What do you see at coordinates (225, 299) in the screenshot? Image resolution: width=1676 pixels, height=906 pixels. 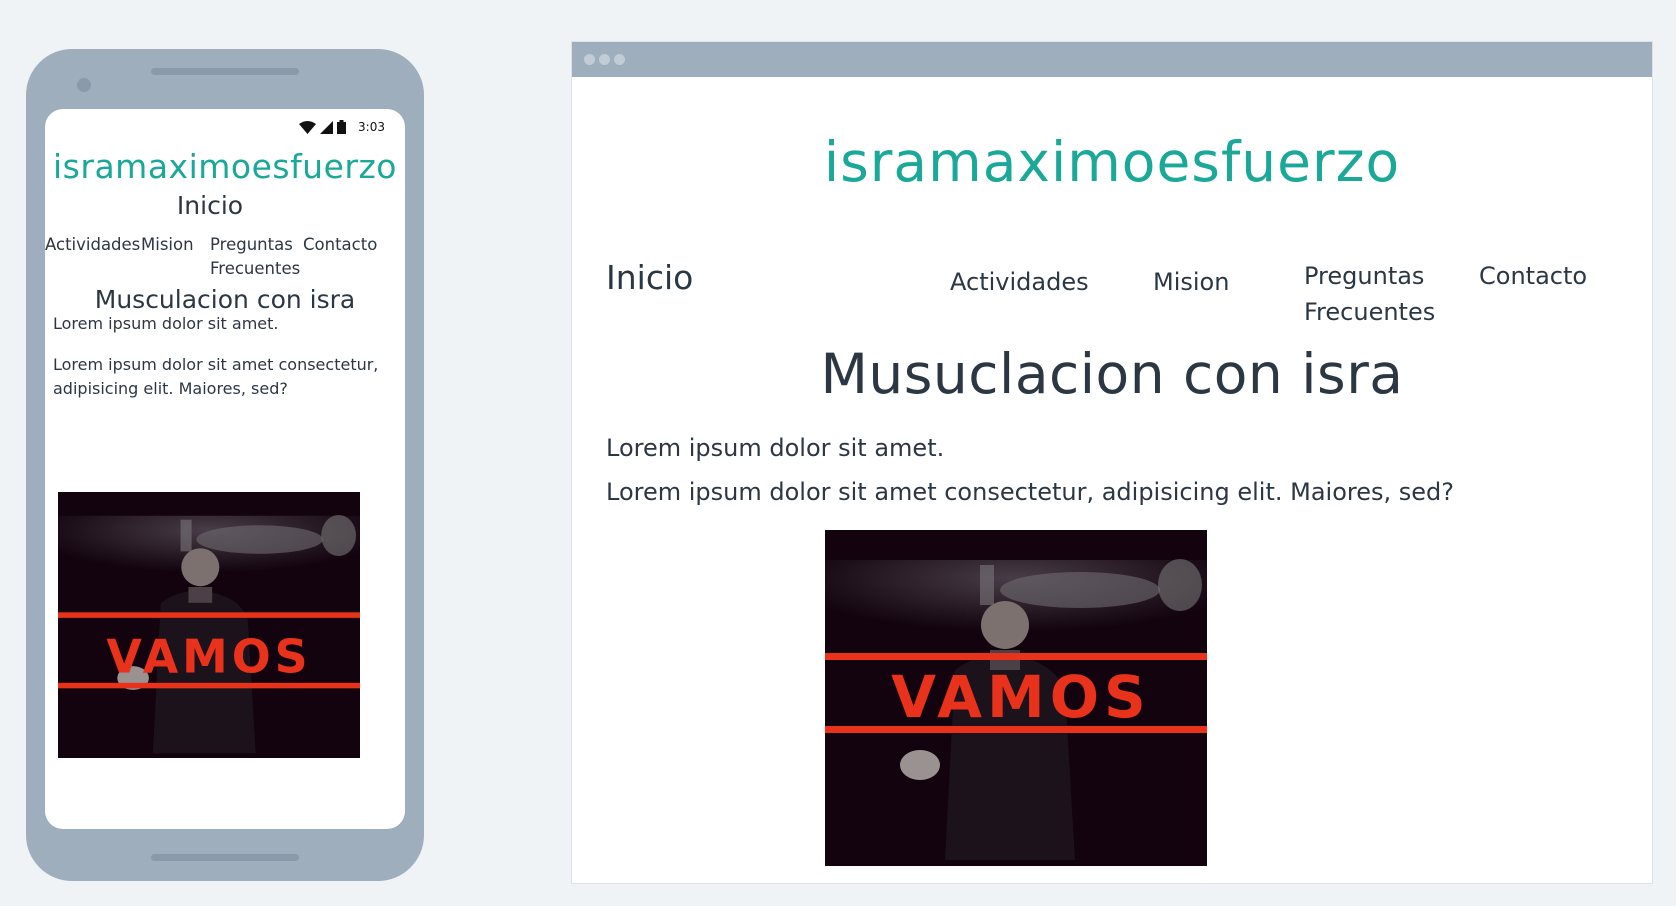 I see `section-heading: Musculacion con isra` at bounding box center [225, 299].